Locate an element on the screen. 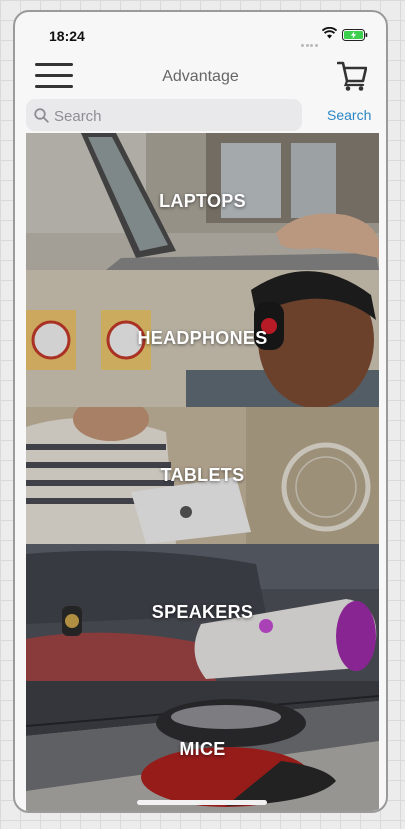 The image size is (405, 829). battery-charging-icon is located at coordinates (355, 35).